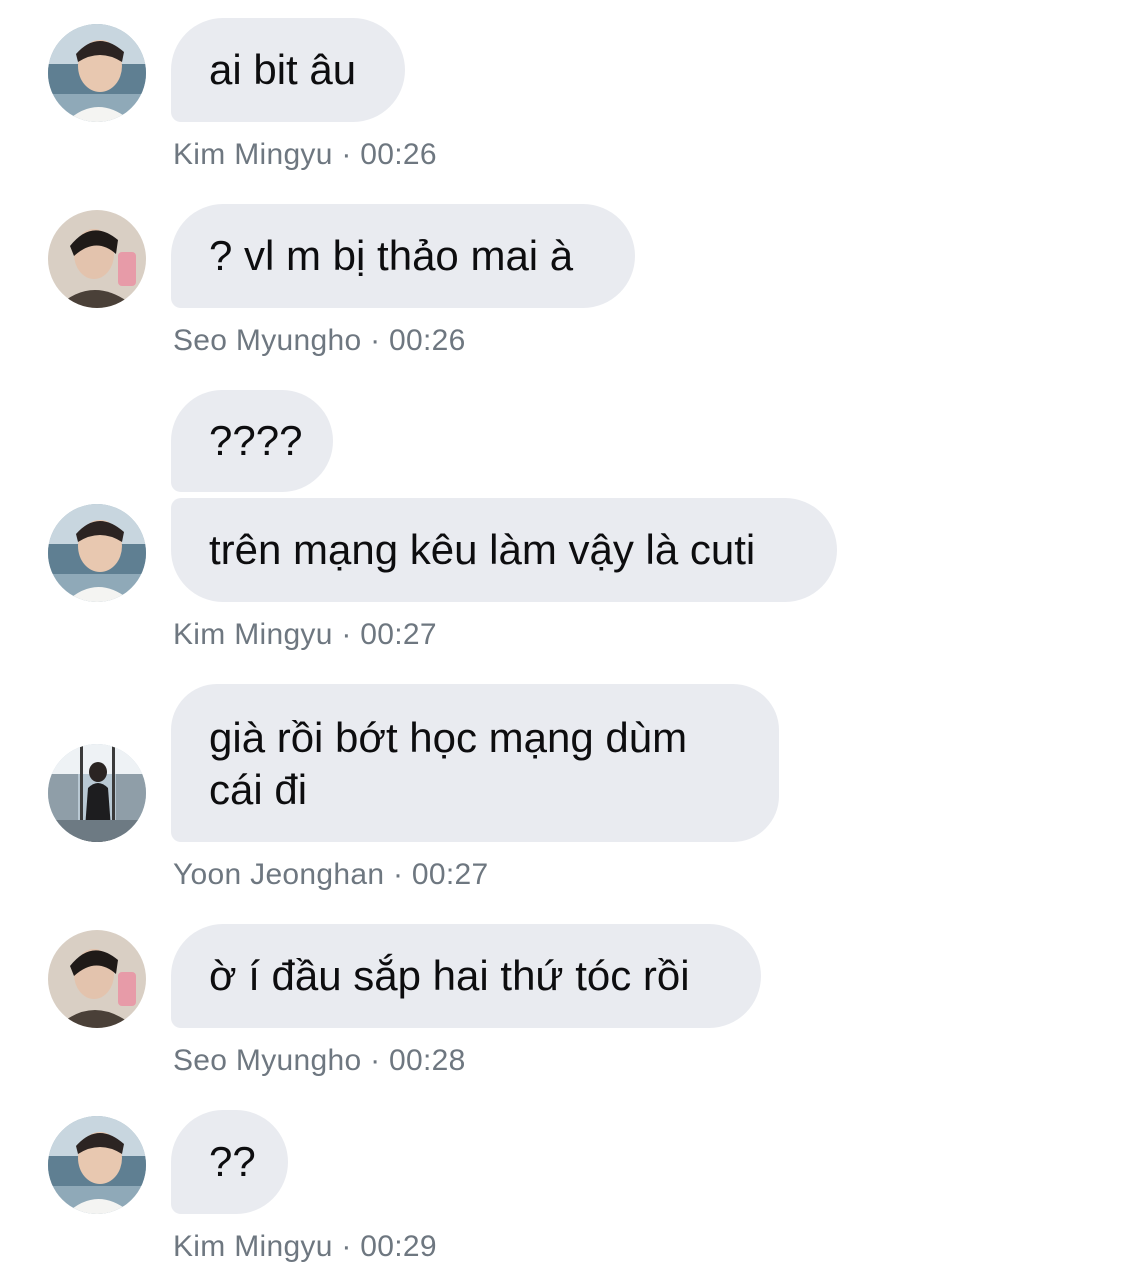 The width and height of the screenshot is (1125, 1286). I want to click on message-meta: Kim Mingyu · 00:29, so click(305, 1247).